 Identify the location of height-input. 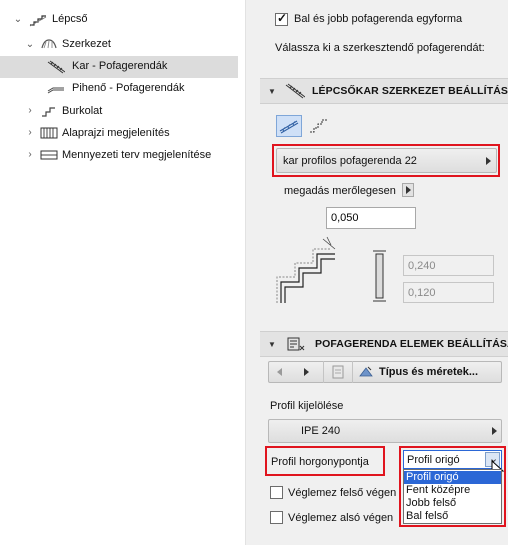
(448, 265).